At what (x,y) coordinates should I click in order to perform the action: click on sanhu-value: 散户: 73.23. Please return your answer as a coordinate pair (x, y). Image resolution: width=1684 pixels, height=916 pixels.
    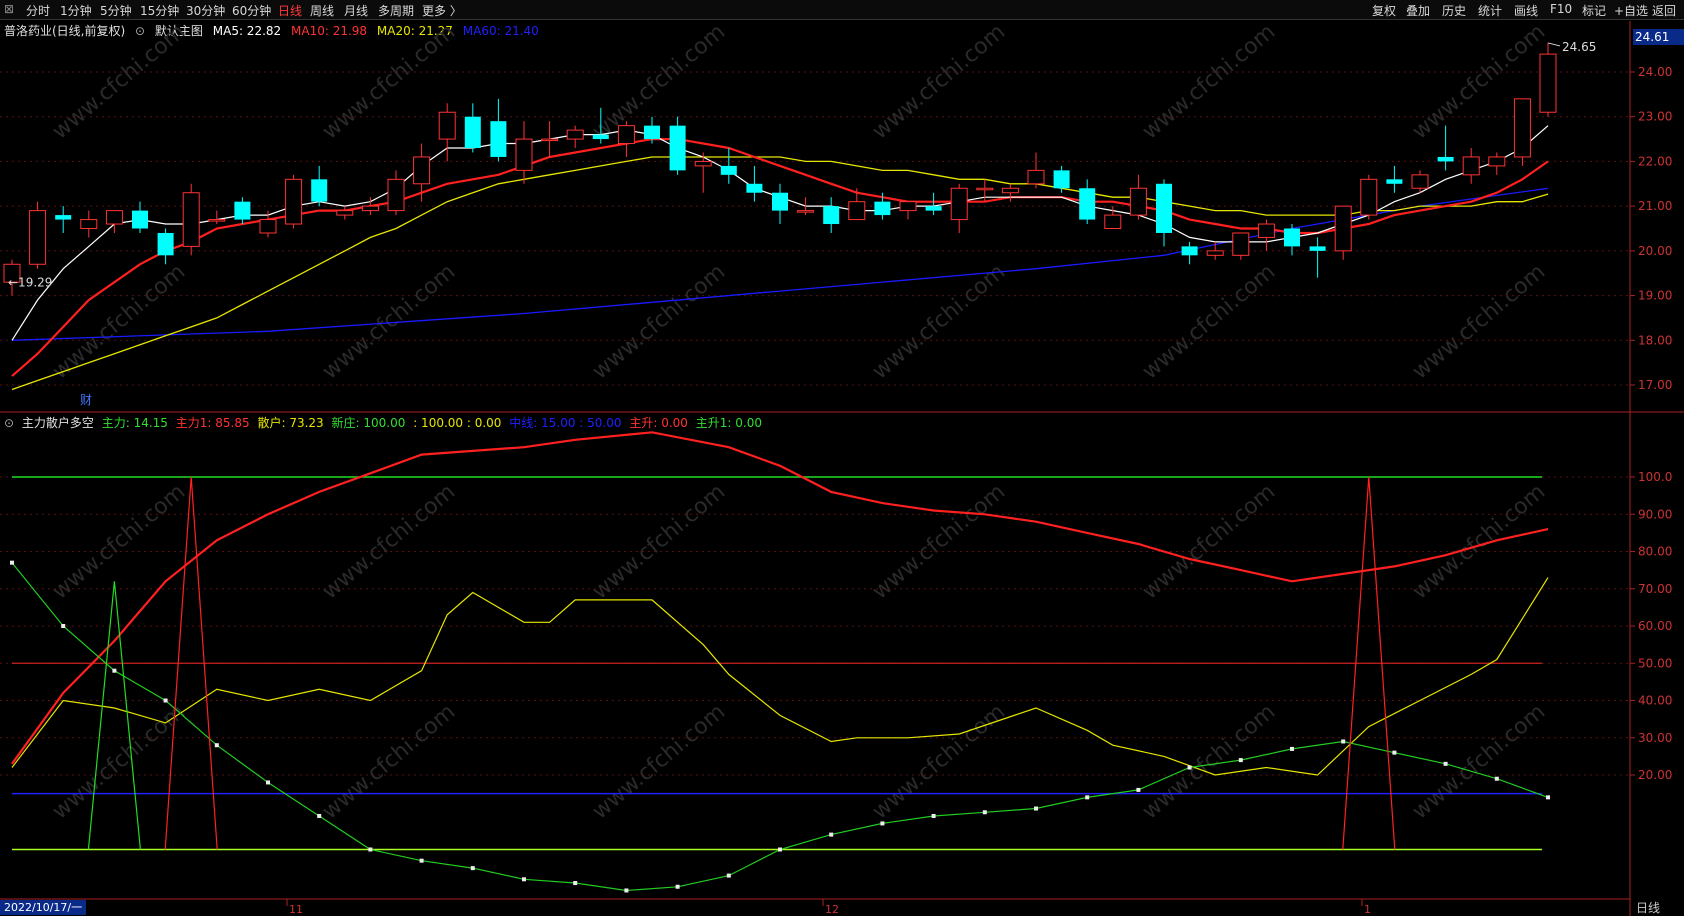
    Looking at the image, I should click on (290, 423).